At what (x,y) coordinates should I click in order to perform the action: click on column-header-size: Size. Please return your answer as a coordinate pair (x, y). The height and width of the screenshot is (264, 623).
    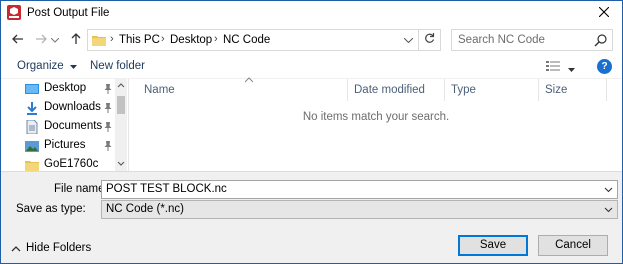
    Looking at the image, I should click on (573, 90).